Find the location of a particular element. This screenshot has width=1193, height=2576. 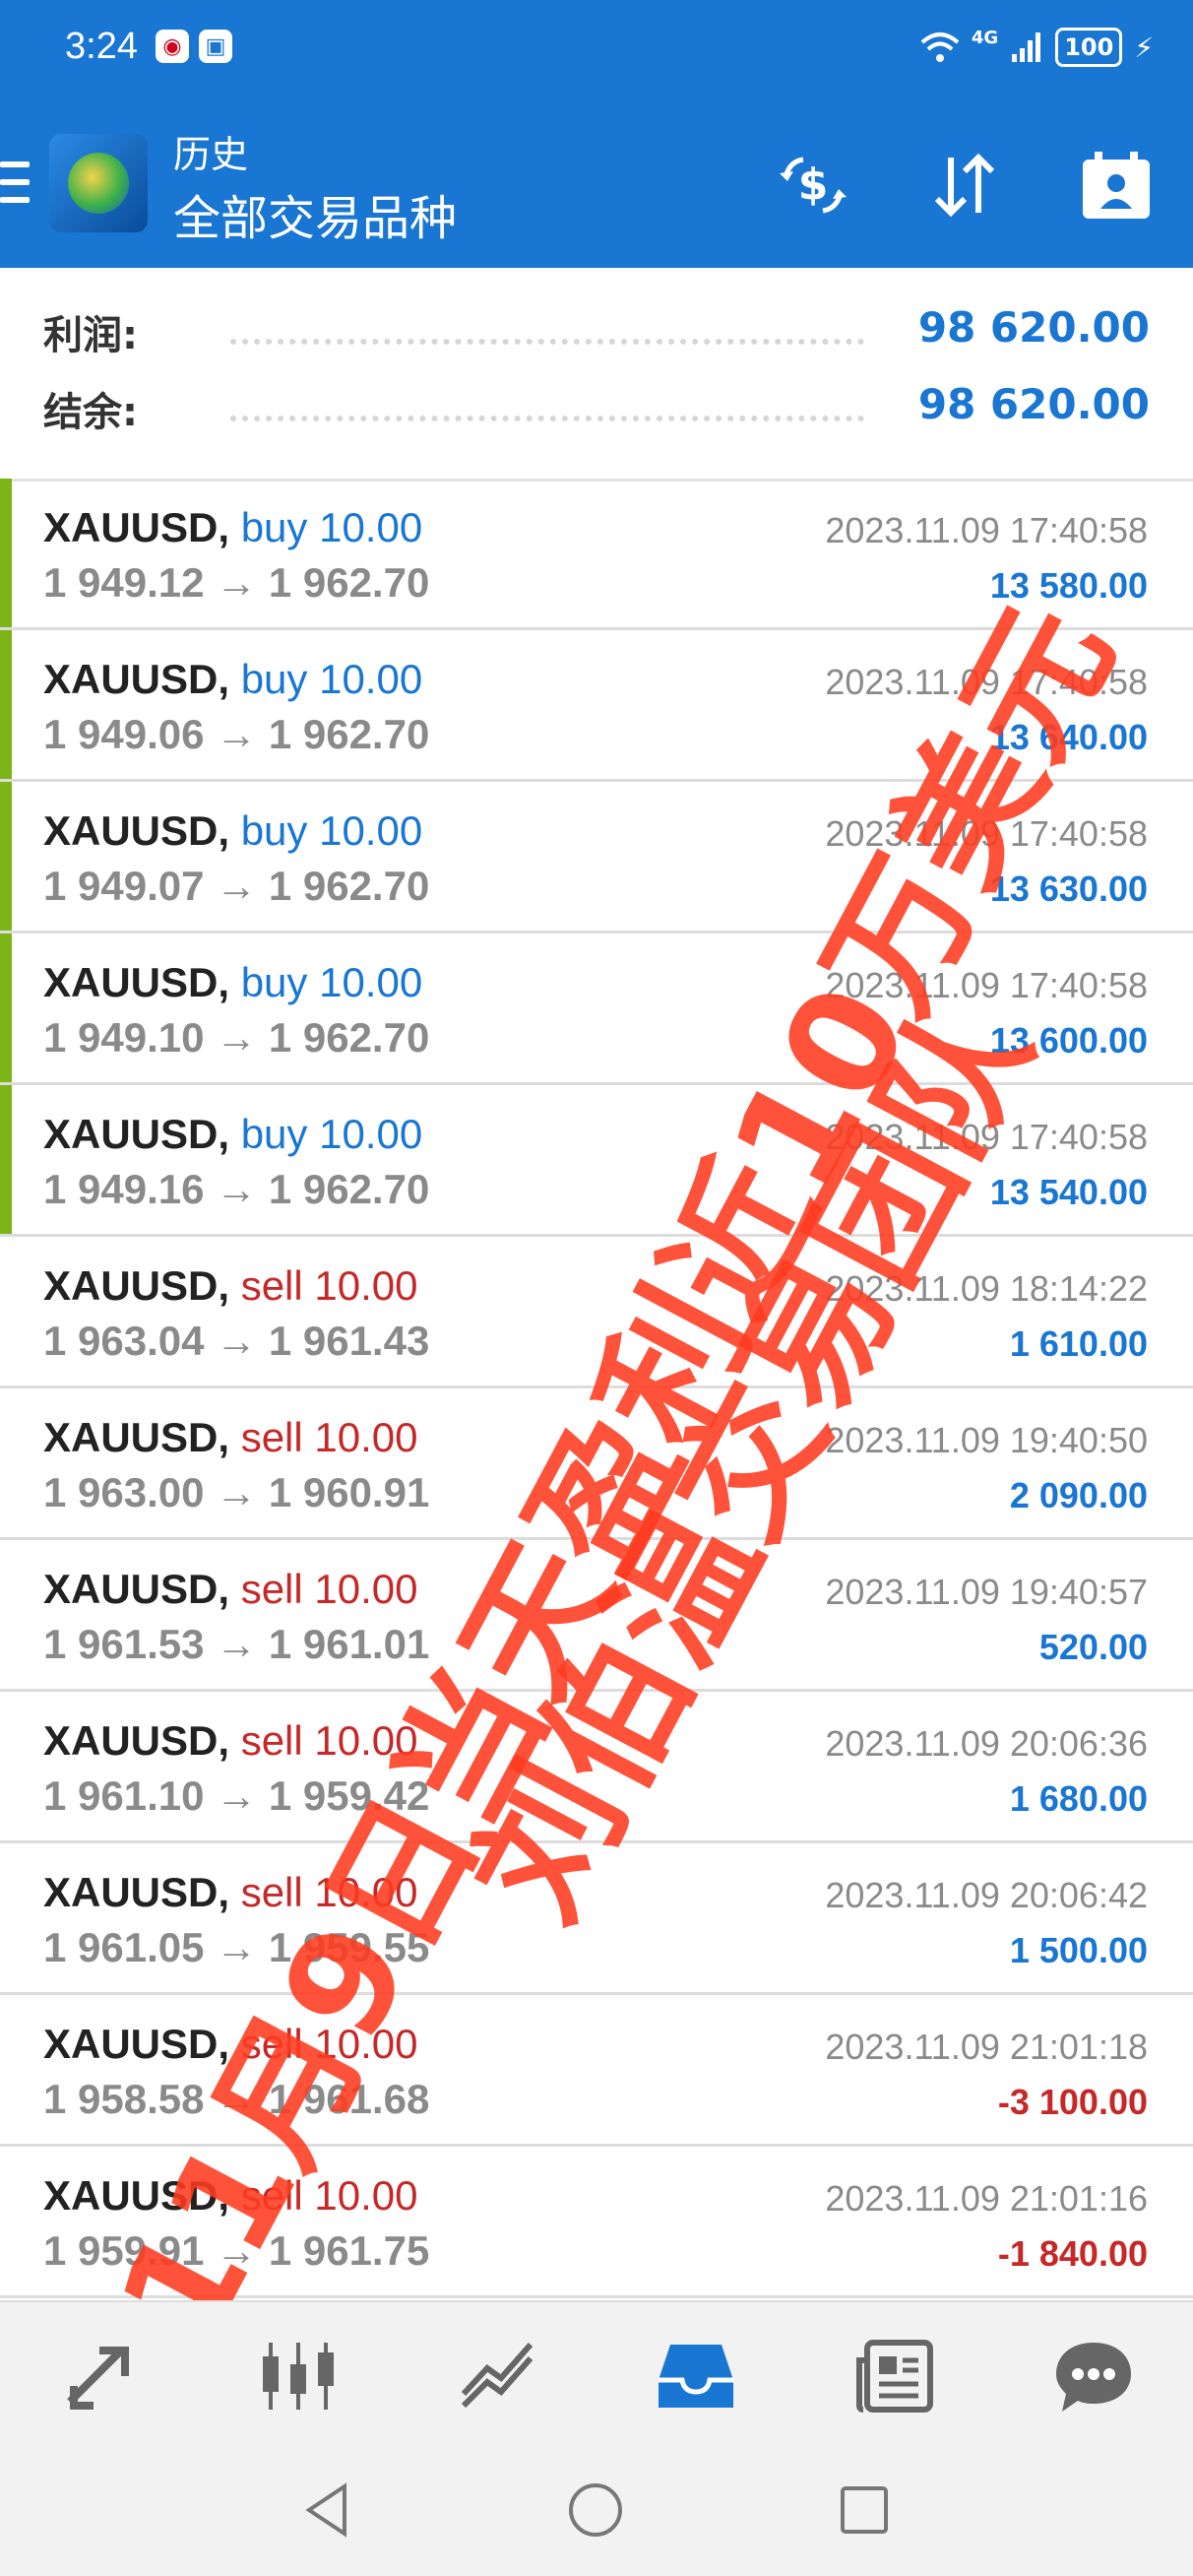

home-icon is located at coordinates (595, 2510).